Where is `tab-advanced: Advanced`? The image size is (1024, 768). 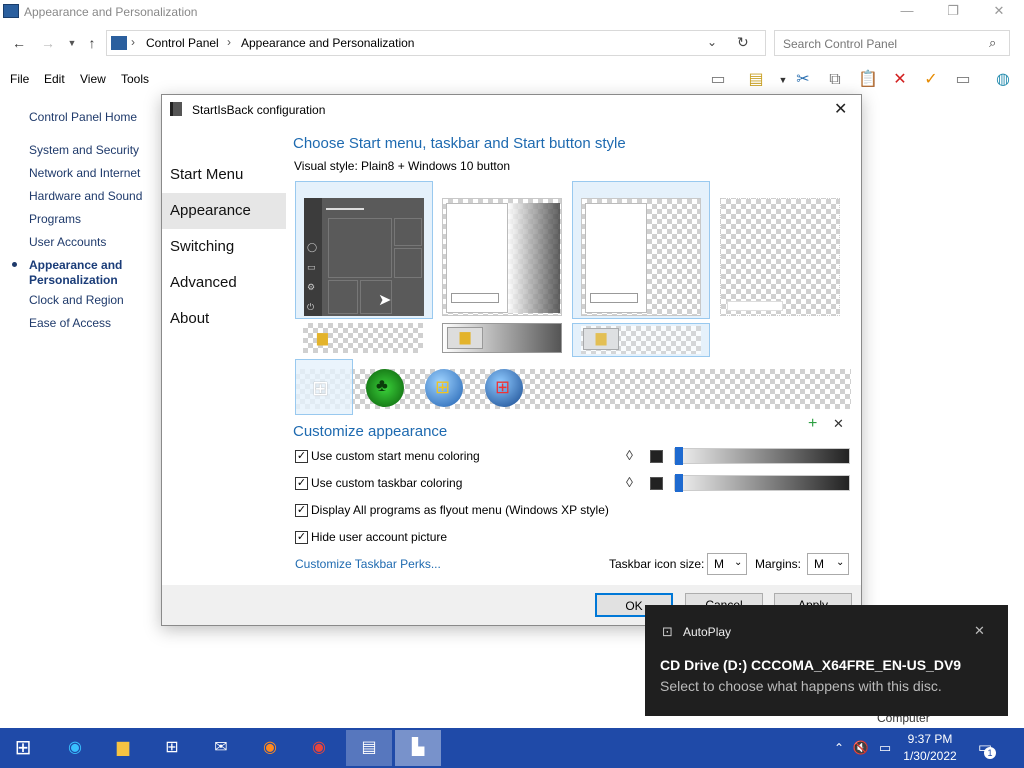 tab-advanced: Advanced is located at coordinates (224, 283).